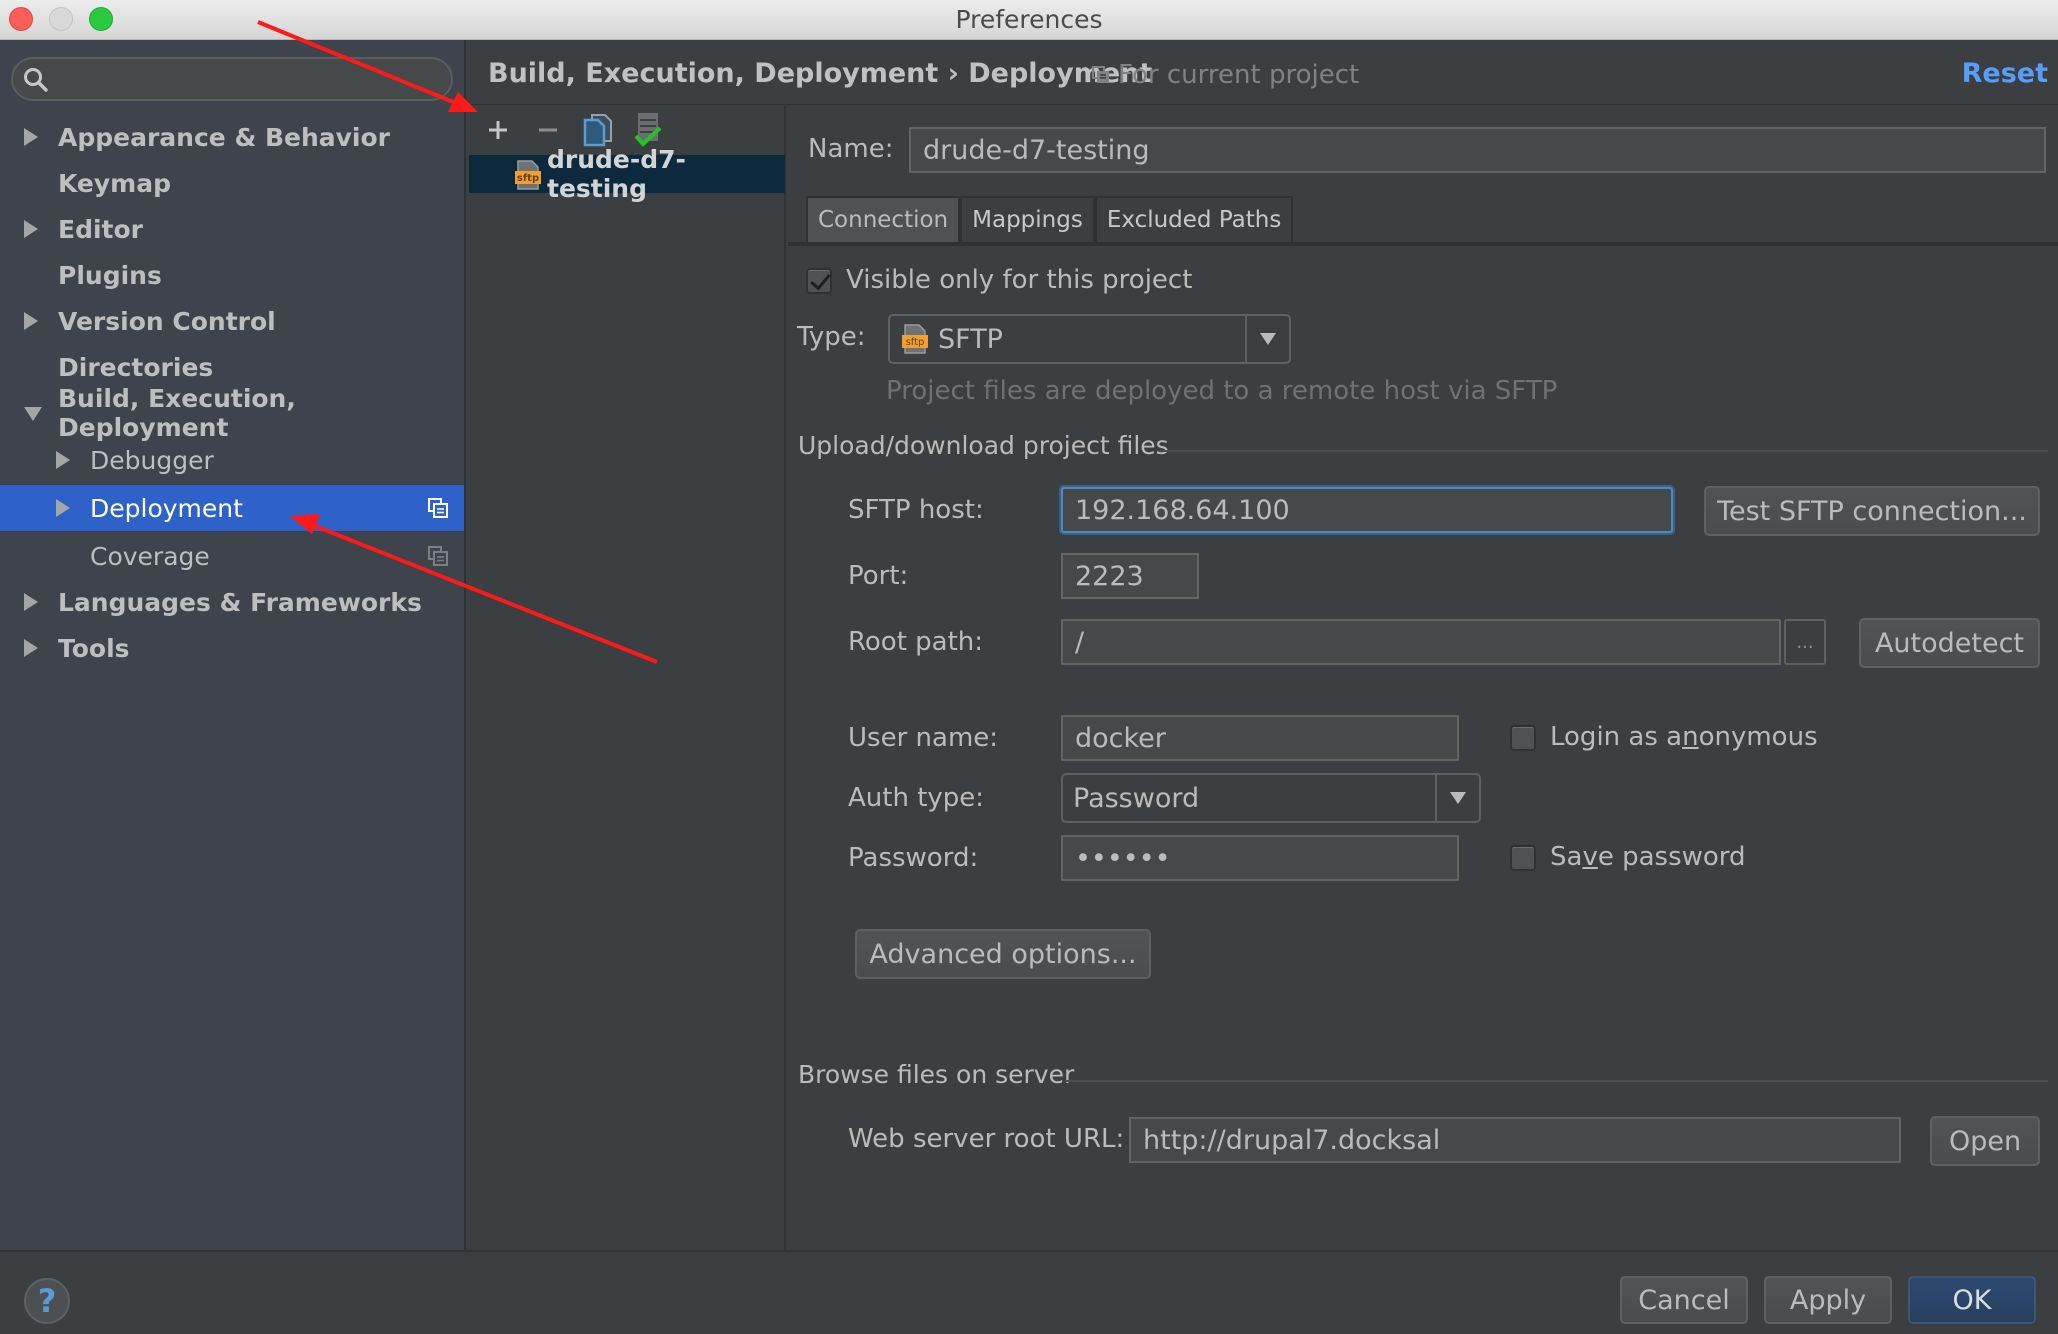  Describe the element at coordinates (1260, 738) in the screenshot. I see `user-name-input: docker` at that location.